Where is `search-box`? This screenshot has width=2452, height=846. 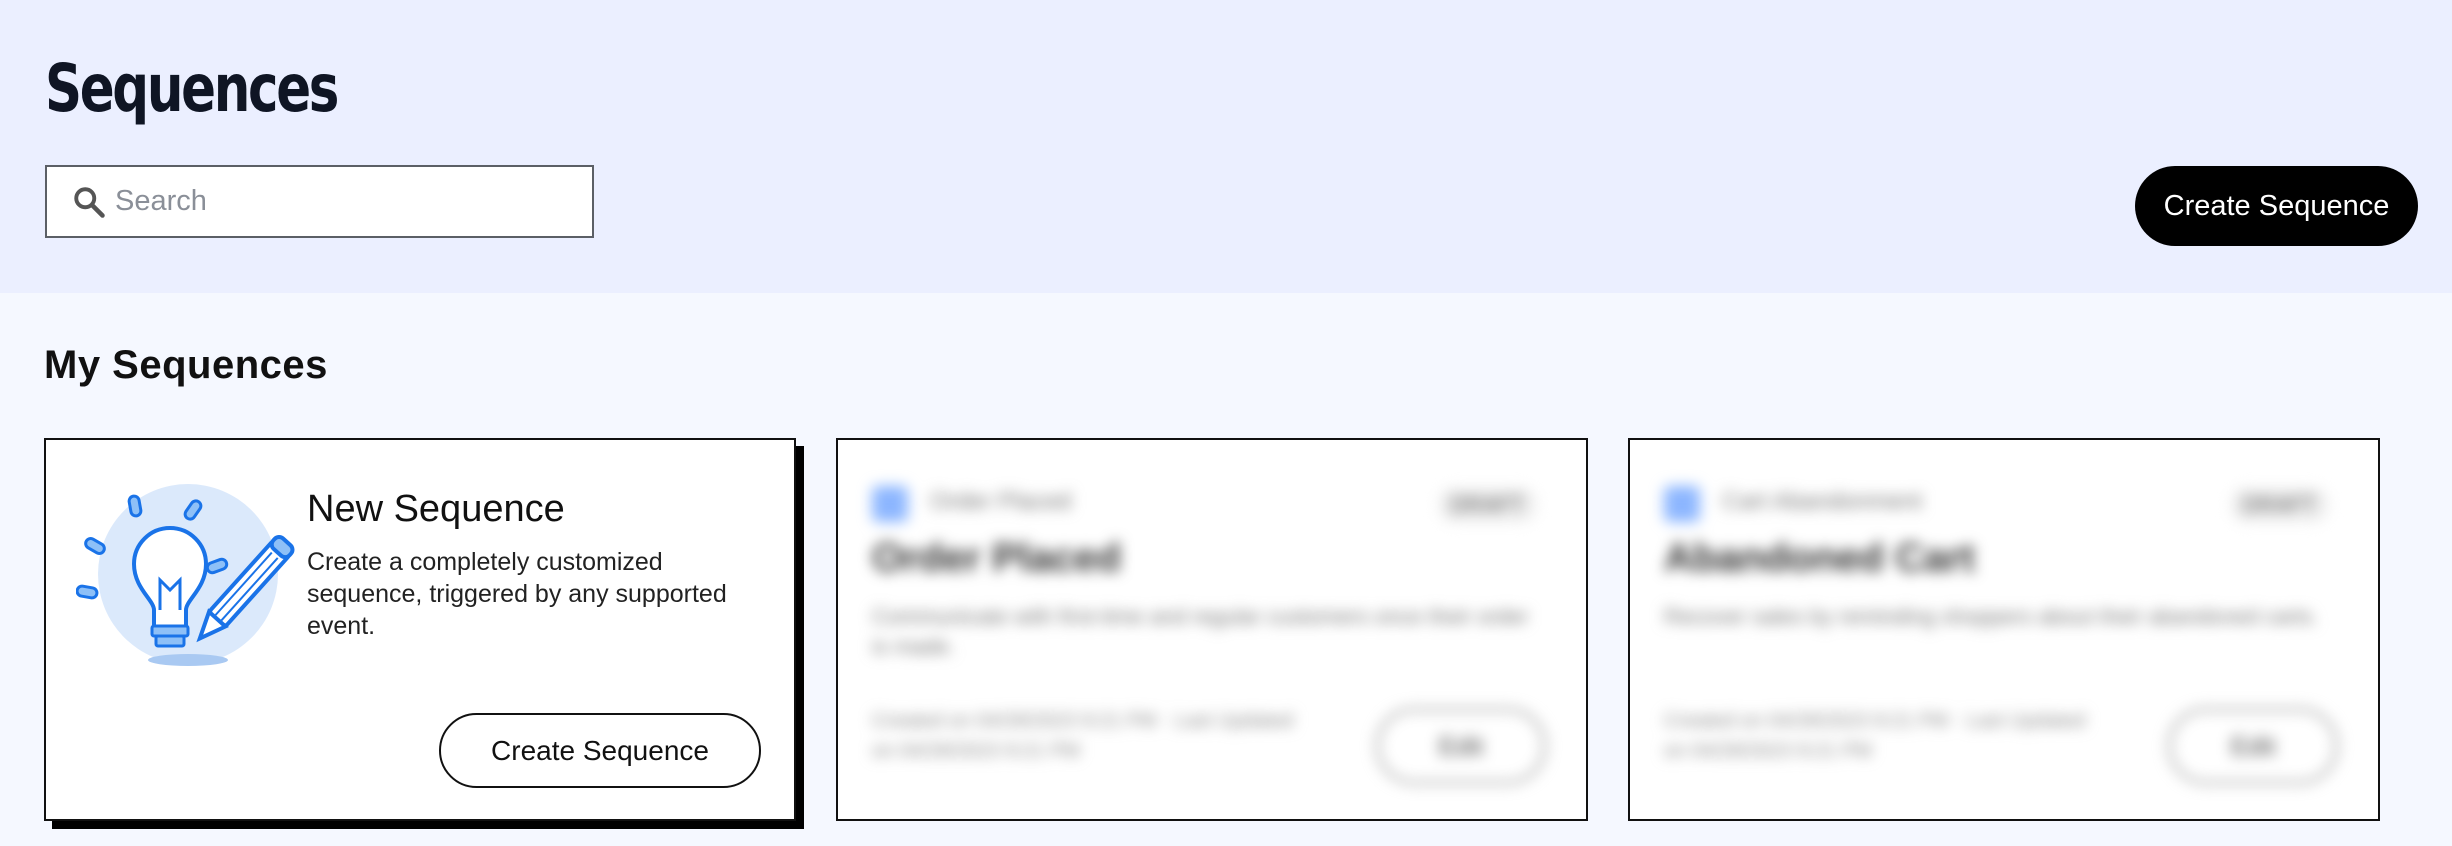 search-box is located at coordinates (319, 201).